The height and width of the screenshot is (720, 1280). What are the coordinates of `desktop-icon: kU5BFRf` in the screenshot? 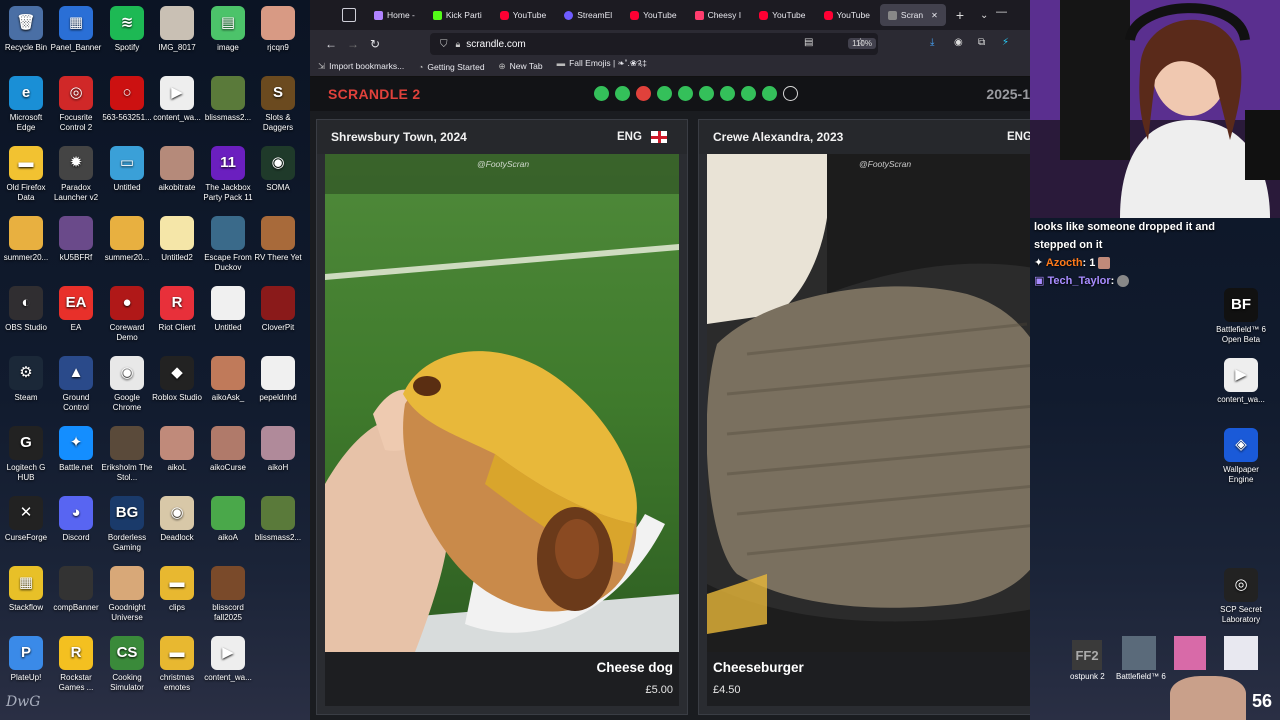 It's located at (76, 239).